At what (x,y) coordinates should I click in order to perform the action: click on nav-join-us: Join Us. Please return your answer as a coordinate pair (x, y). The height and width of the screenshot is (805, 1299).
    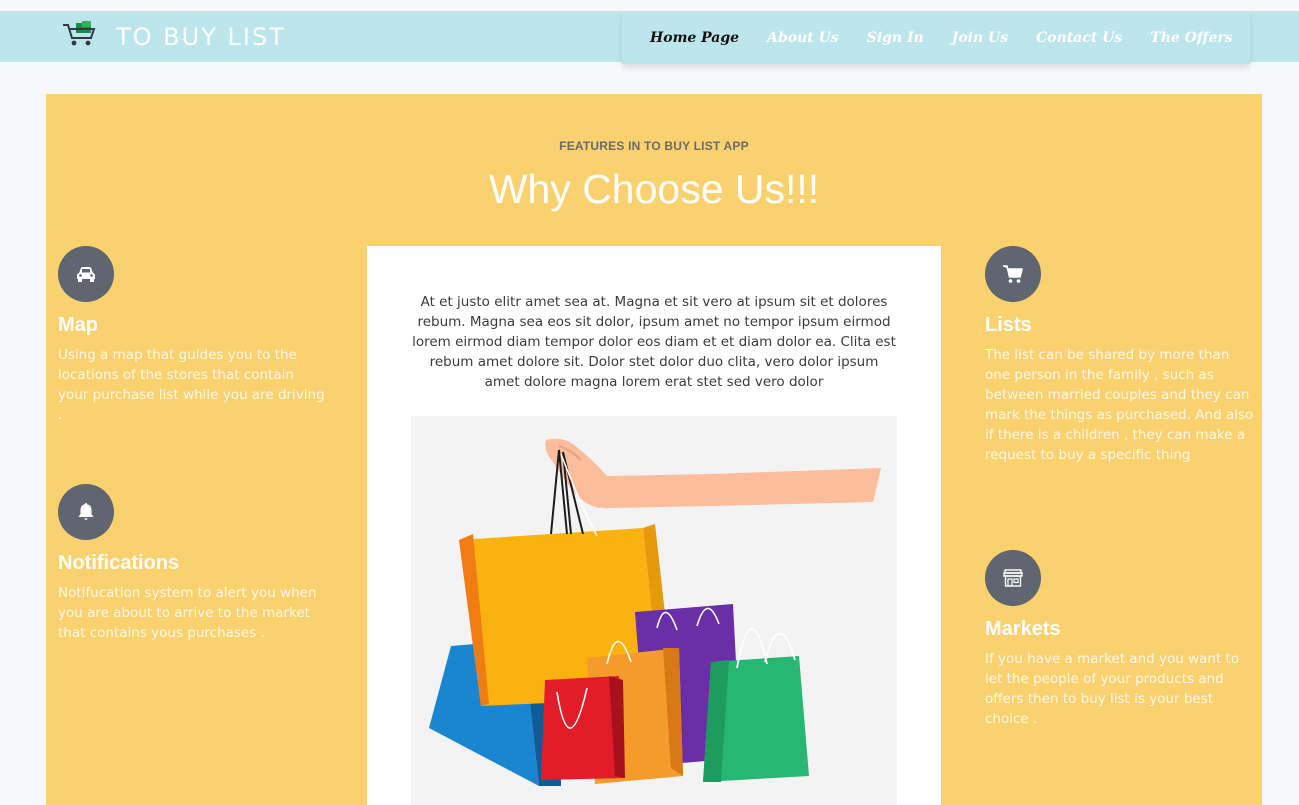
    Looking at the image, I should click on (980, 38).